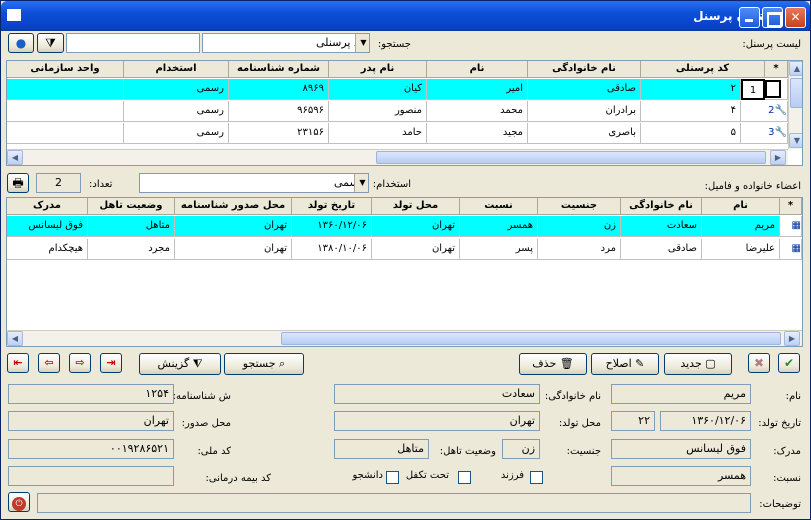  Describe the element at coordinates (381, 449) in the screenshot. I see `marital-field: متاهل` at that location.